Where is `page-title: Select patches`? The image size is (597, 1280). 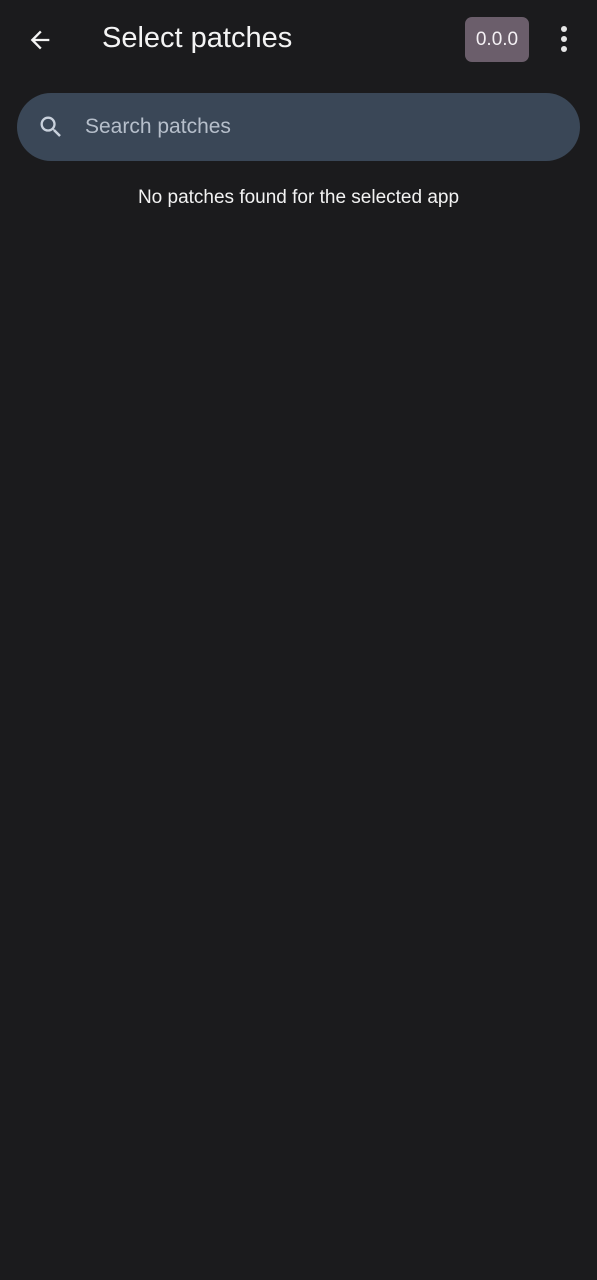
page-title: Select patches is located at coordinates (197, 38).